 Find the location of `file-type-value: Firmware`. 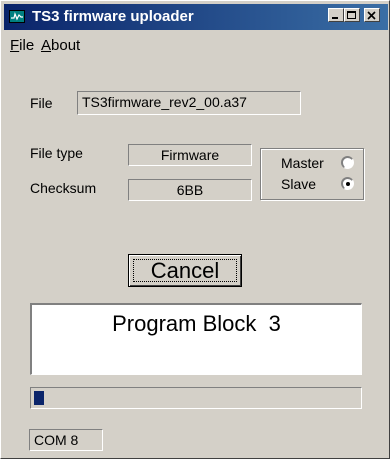

file-type-value: Firmware is located at coordinates (190, 155).